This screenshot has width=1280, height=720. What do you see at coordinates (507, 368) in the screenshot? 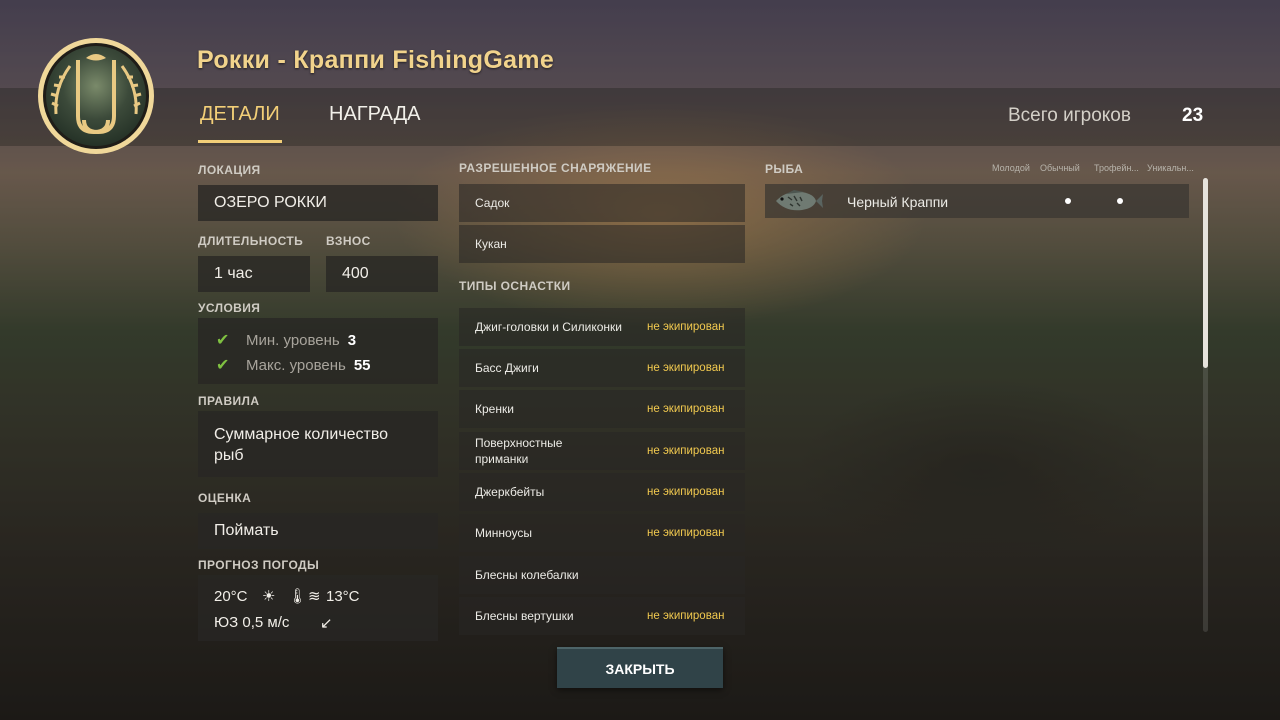
I see `rig-name: Басс Джиги` at bounding box center [507, 368].